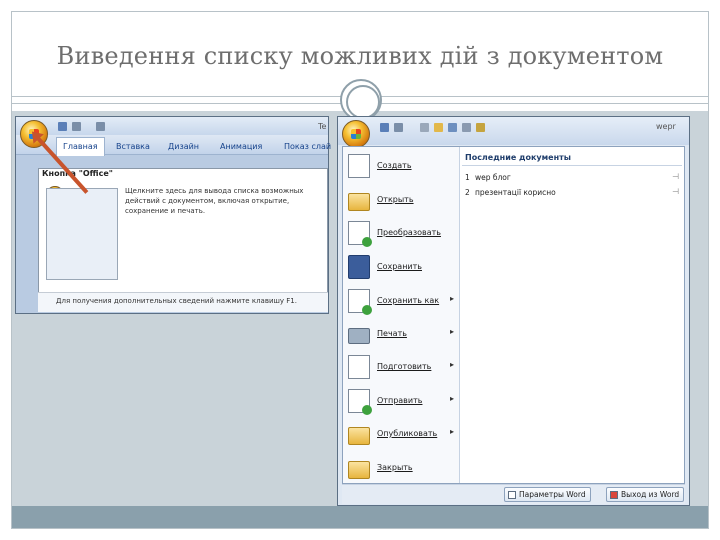 The height and width of the screenshot is (540, 720). Describe the element at coordinates (466, 127) in the screenshot. I see `spelling-icon` at that location.